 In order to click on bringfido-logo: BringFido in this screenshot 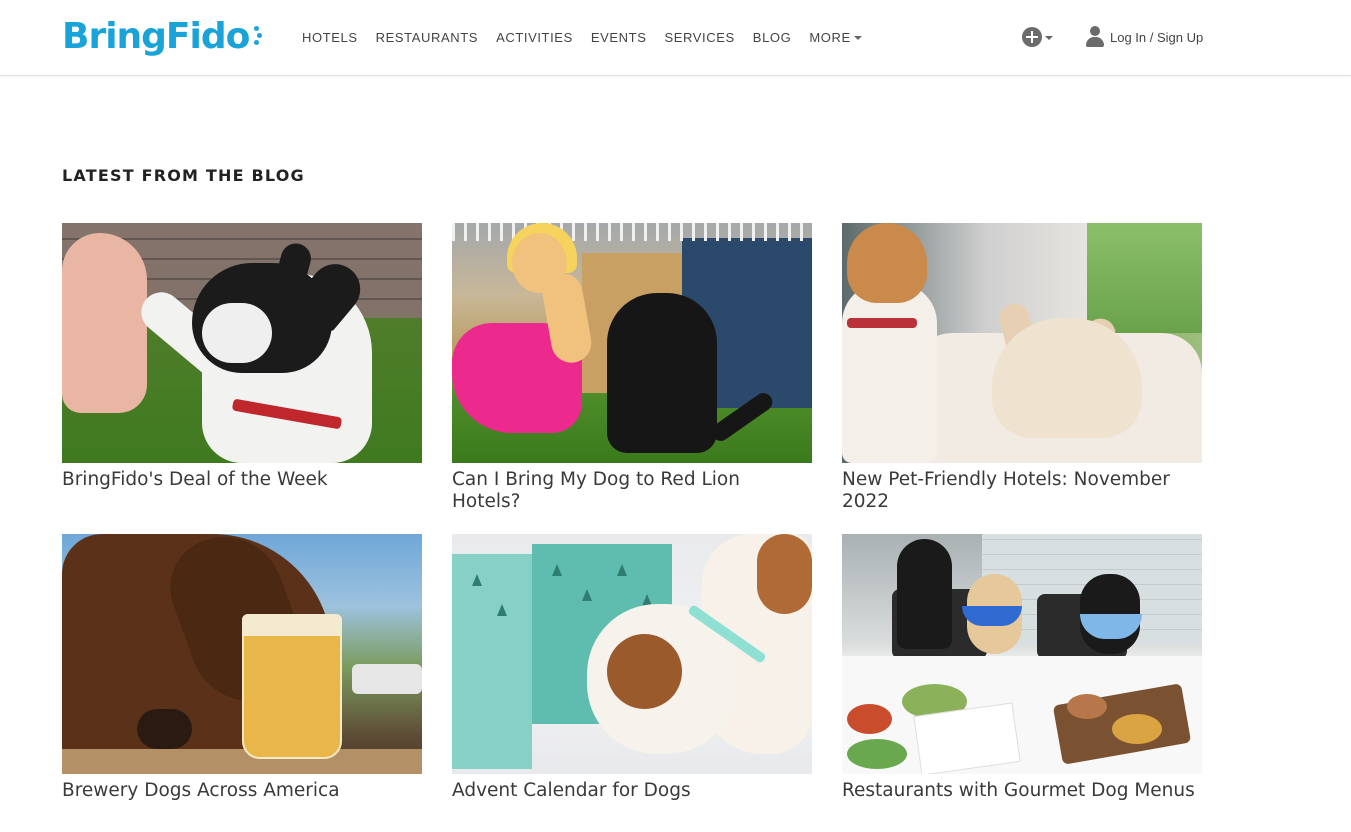, I will do `click(162, 36)`.